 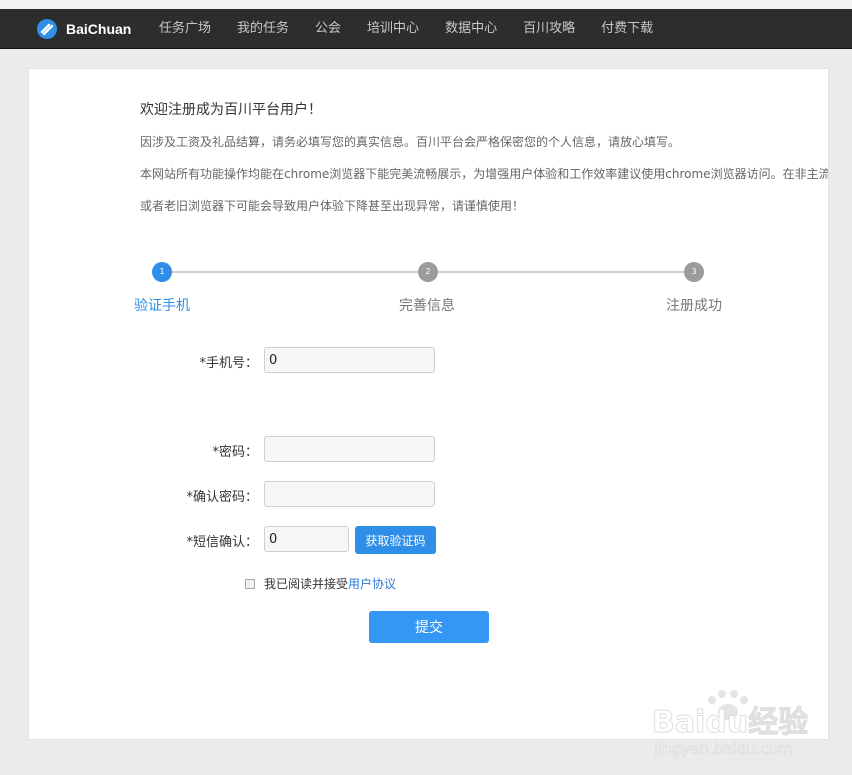 I want to click on phone-input, so click(x=349, y=360).